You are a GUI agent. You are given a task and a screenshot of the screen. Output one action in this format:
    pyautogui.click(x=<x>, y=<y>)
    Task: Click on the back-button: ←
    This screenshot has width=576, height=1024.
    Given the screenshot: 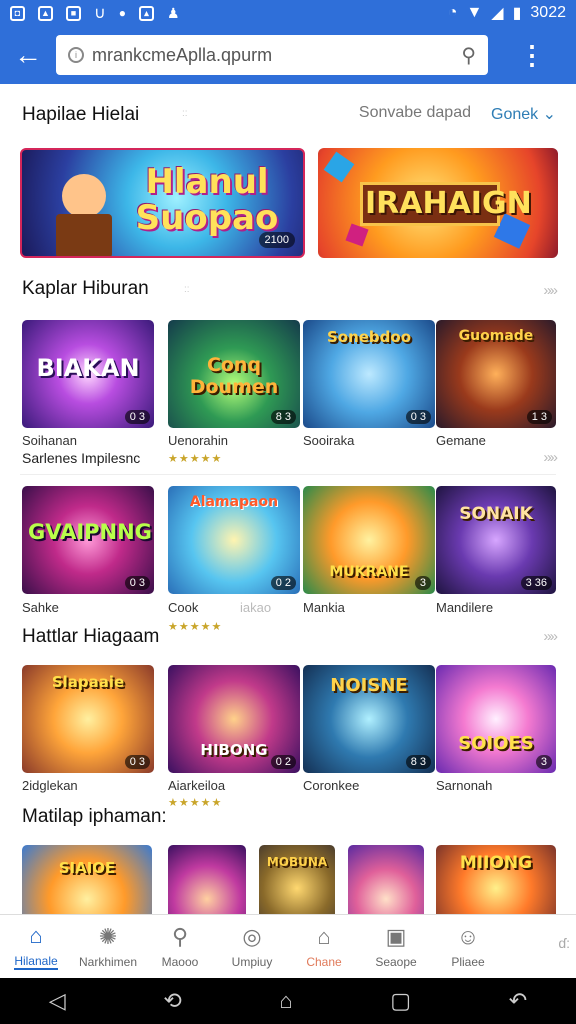 What is the action you would take?
    pyautogui.click(x=28, y=55)
    